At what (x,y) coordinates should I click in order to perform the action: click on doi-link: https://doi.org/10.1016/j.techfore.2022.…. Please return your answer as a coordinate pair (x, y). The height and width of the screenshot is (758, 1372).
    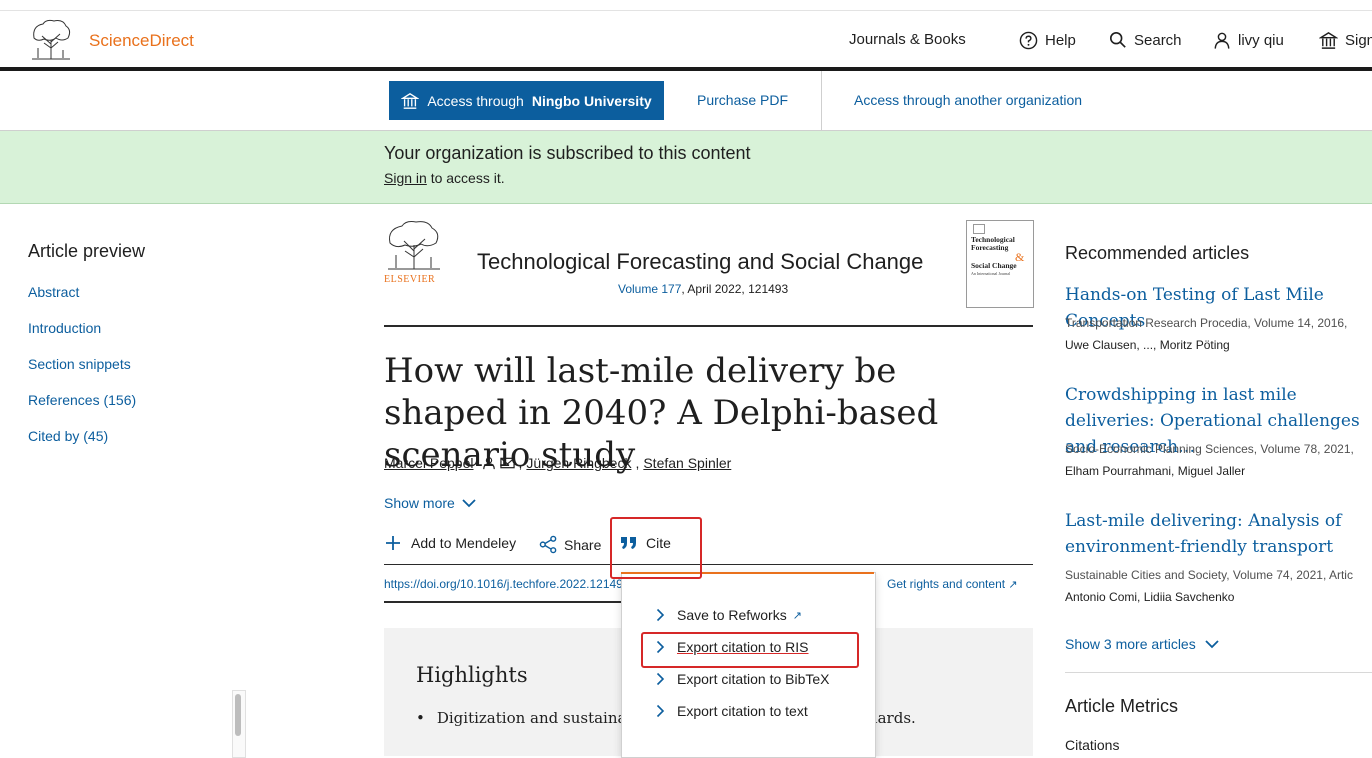
    Looking at the image, I should click on (507, 584).